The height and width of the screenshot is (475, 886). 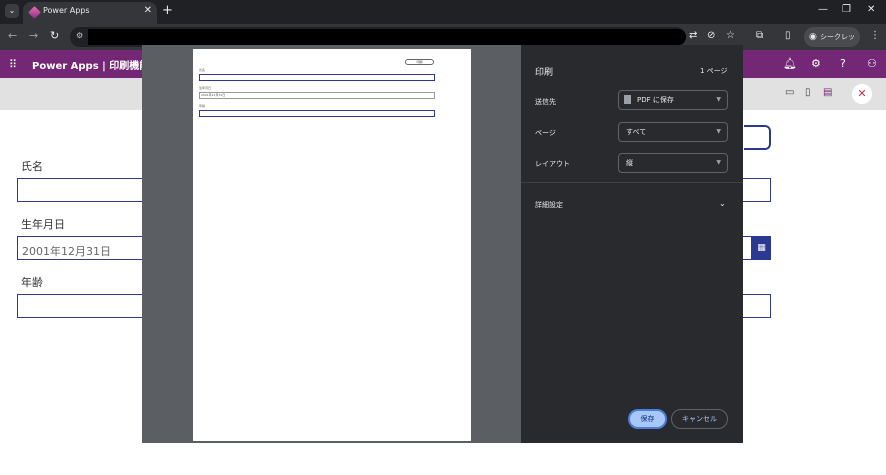 What do you see at coordinates (544, 73) in the screenshot?
I see `print-title: 印刷` at bounding box center [544, 73].